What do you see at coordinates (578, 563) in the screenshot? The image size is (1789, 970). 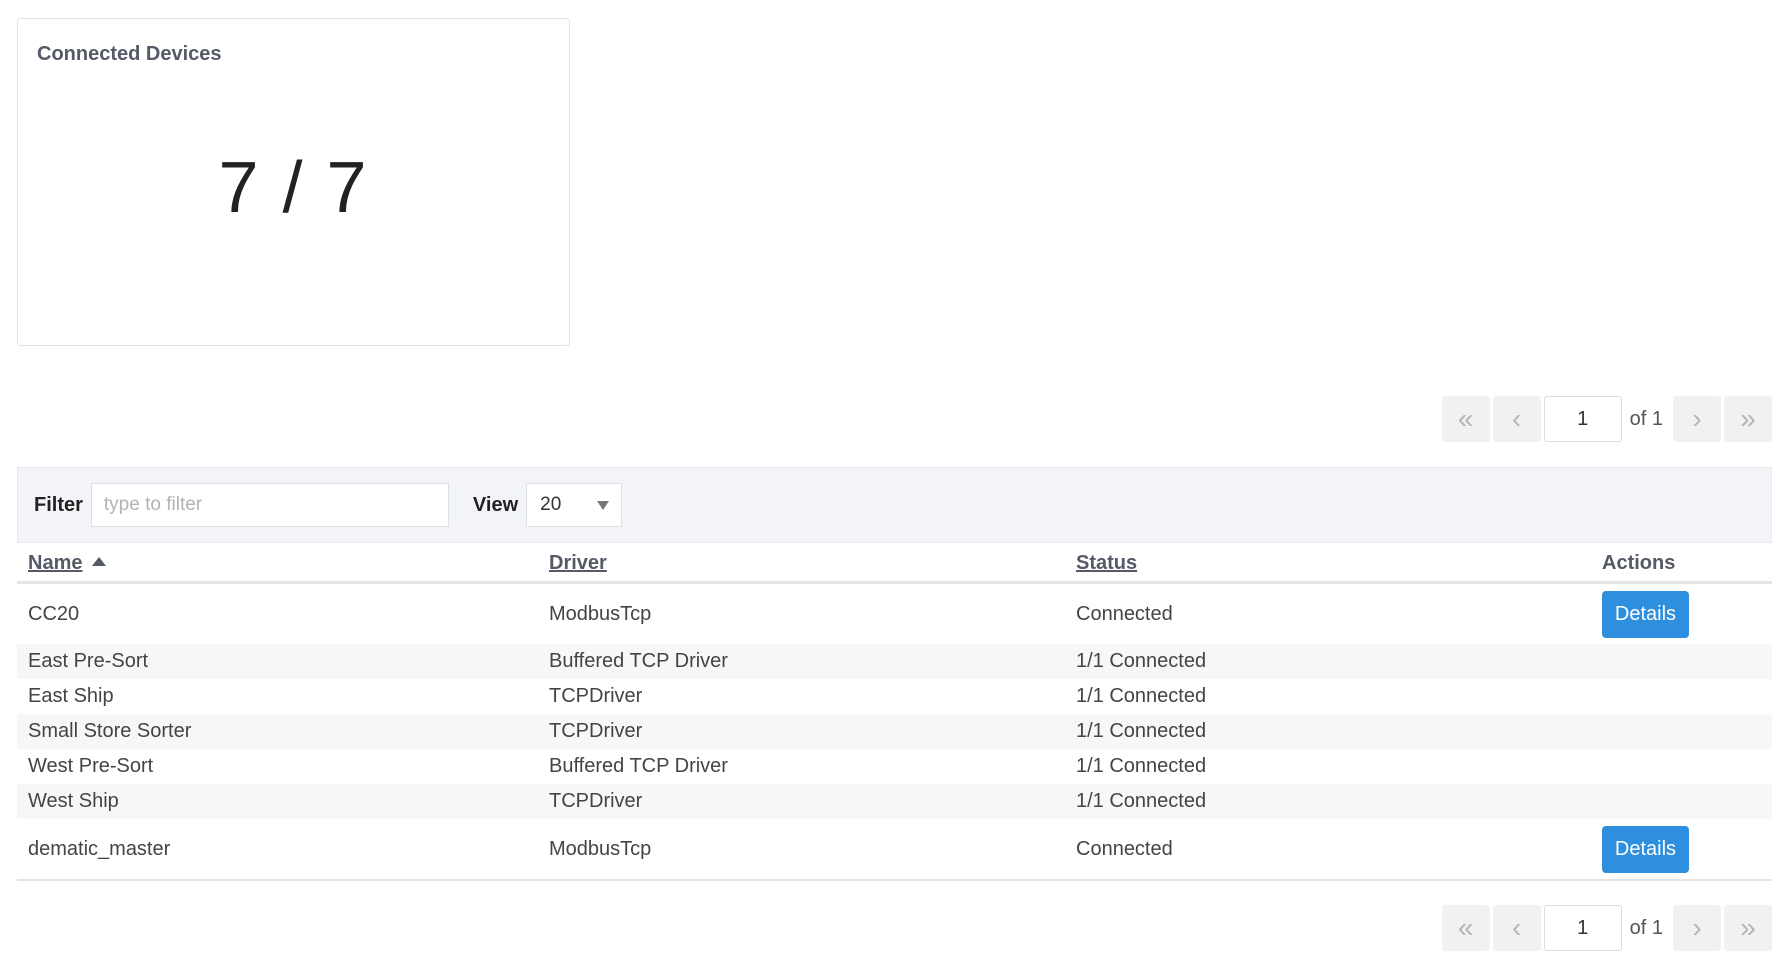 I see `driver-column-header: Driver` at bounding box center [578, 563].